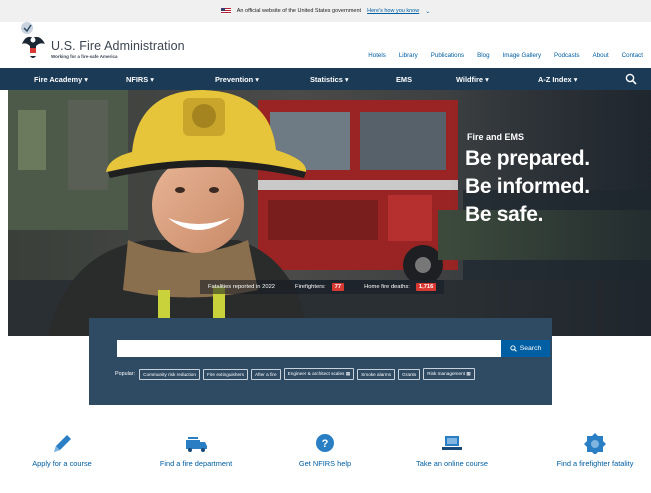 The image size is (651, 493). Describe the element at coordinates (522, 55) in the screenshot. I see `util-link-image-gallery: Image Gallery` at that location.